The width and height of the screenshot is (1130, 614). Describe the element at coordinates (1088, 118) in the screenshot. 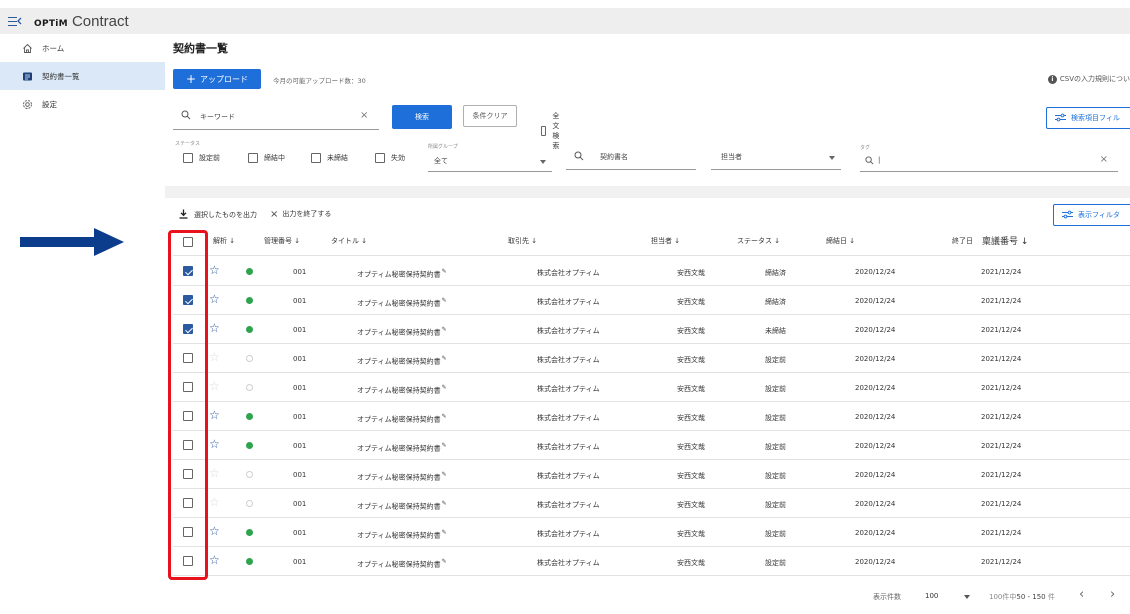

I see `search-field-filter-button: 検索項目フィル` at that location.